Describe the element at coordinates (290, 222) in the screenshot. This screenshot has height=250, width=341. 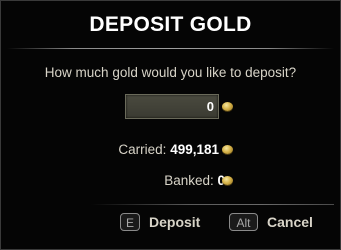
I see `cancel-button-label: Cancel` at that location.